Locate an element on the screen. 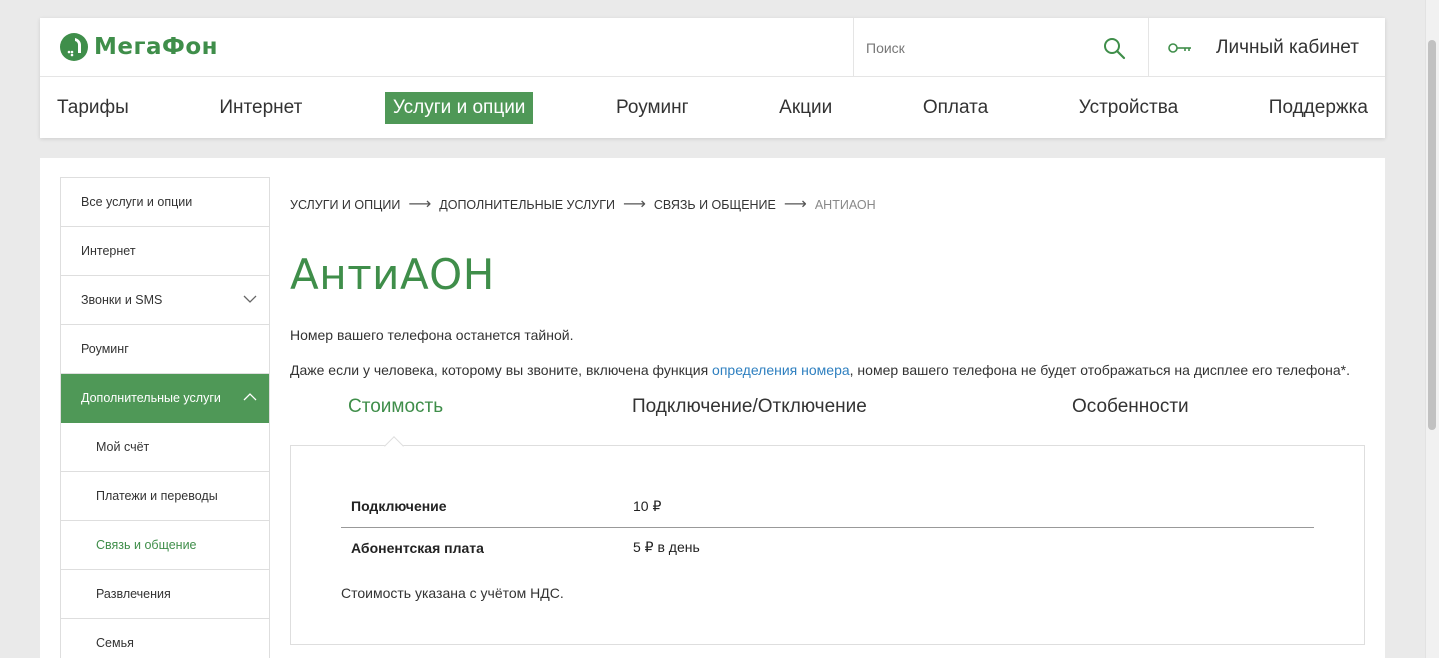 Image resolution: width=1439 pixels, height=658 pixels. price-name: Абонентская плата is located at coordinates (417, 547).